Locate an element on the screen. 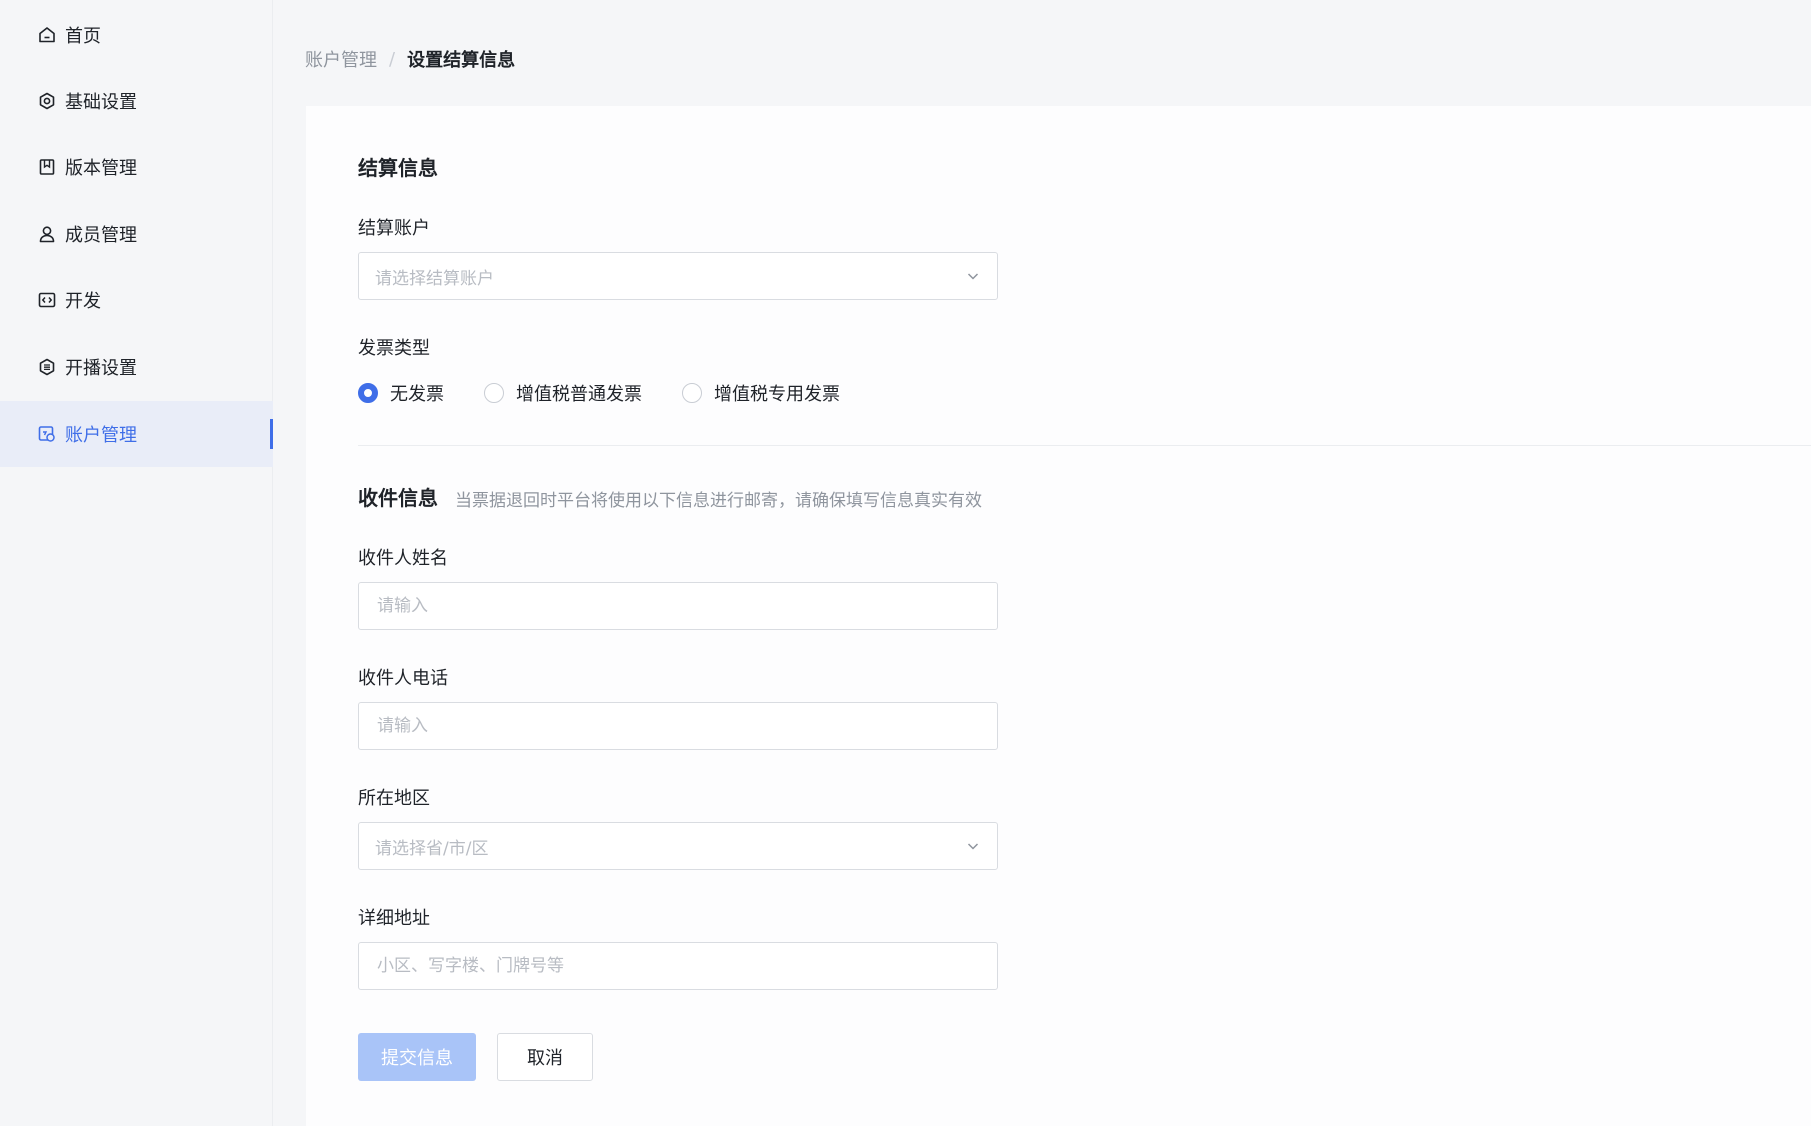 The image size is (1811, 1126). settlement-account-label: 结算账户 is located at coordinates (394, 228).